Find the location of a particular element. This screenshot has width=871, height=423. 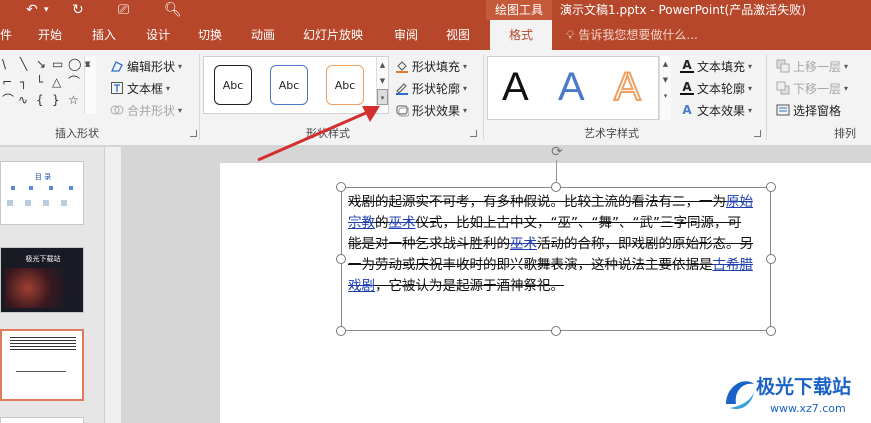

send-backward-button: 下移一层 ▾ is located at coordinates (812, 88).